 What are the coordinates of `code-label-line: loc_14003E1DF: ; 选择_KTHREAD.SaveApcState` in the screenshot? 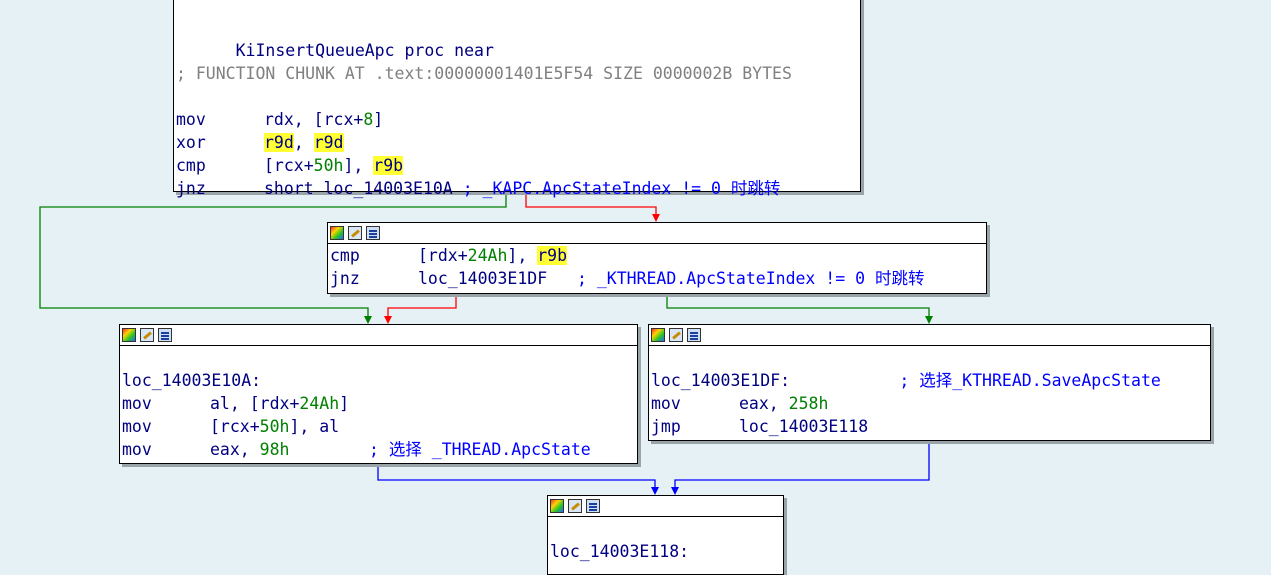 It's located at (929, 380).